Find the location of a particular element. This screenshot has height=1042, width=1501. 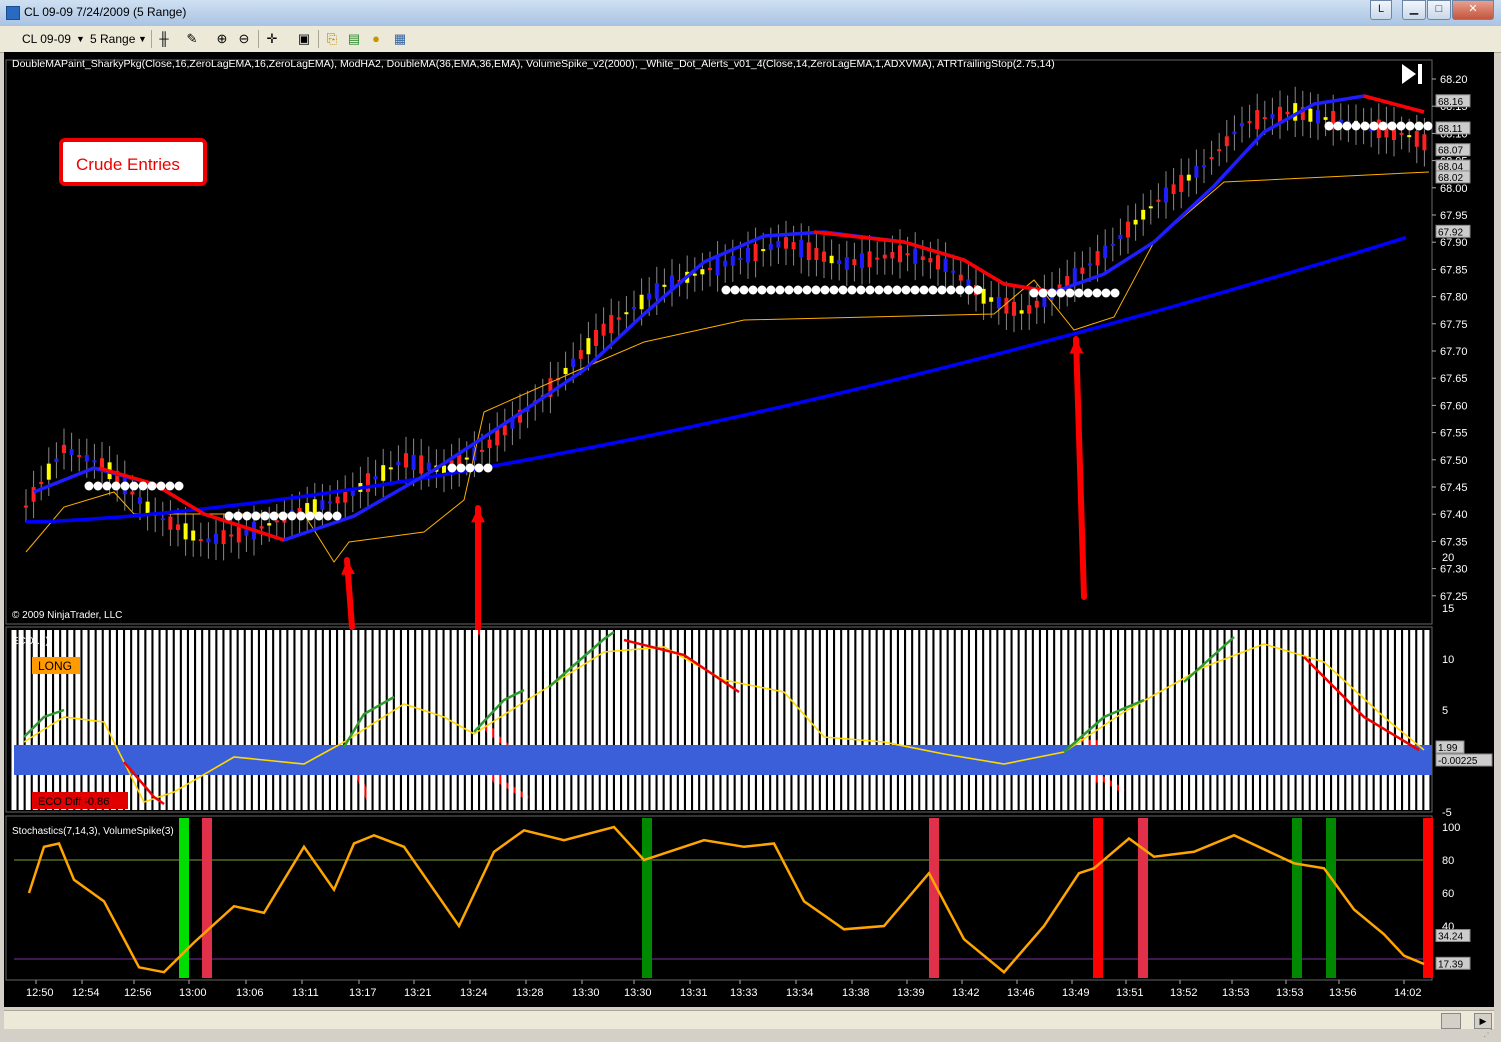

interval-selector: 5 Range is located at coordinates (112, 39).